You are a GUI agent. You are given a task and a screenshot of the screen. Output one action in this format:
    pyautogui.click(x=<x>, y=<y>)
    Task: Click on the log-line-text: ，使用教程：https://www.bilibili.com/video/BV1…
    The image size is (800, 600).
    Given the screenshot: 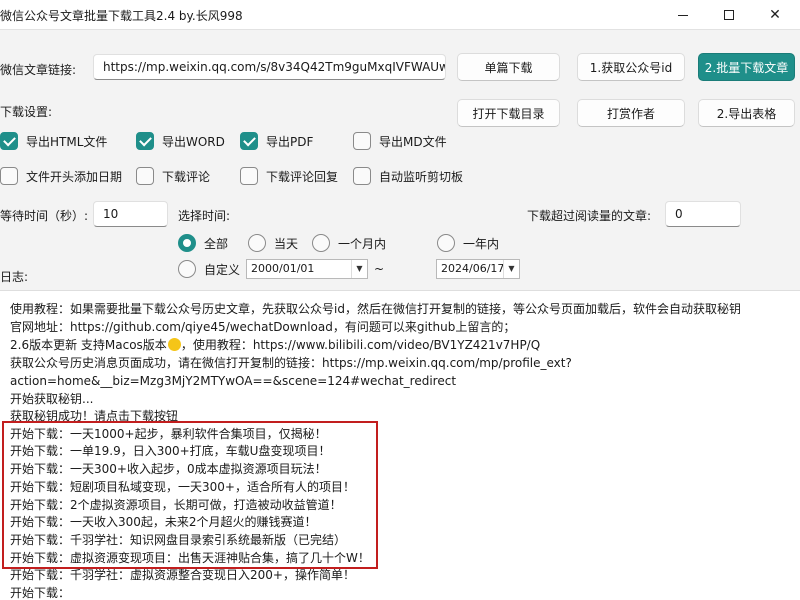 What is the action you would take?
    pyautogui.click(x=360, y=345)
    